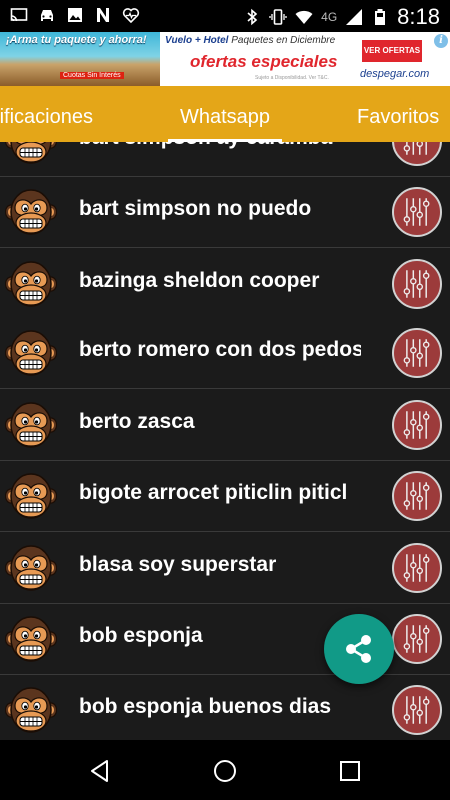  I want to click on ad-cta-button: VER OFERTAS, so click(392, 51).